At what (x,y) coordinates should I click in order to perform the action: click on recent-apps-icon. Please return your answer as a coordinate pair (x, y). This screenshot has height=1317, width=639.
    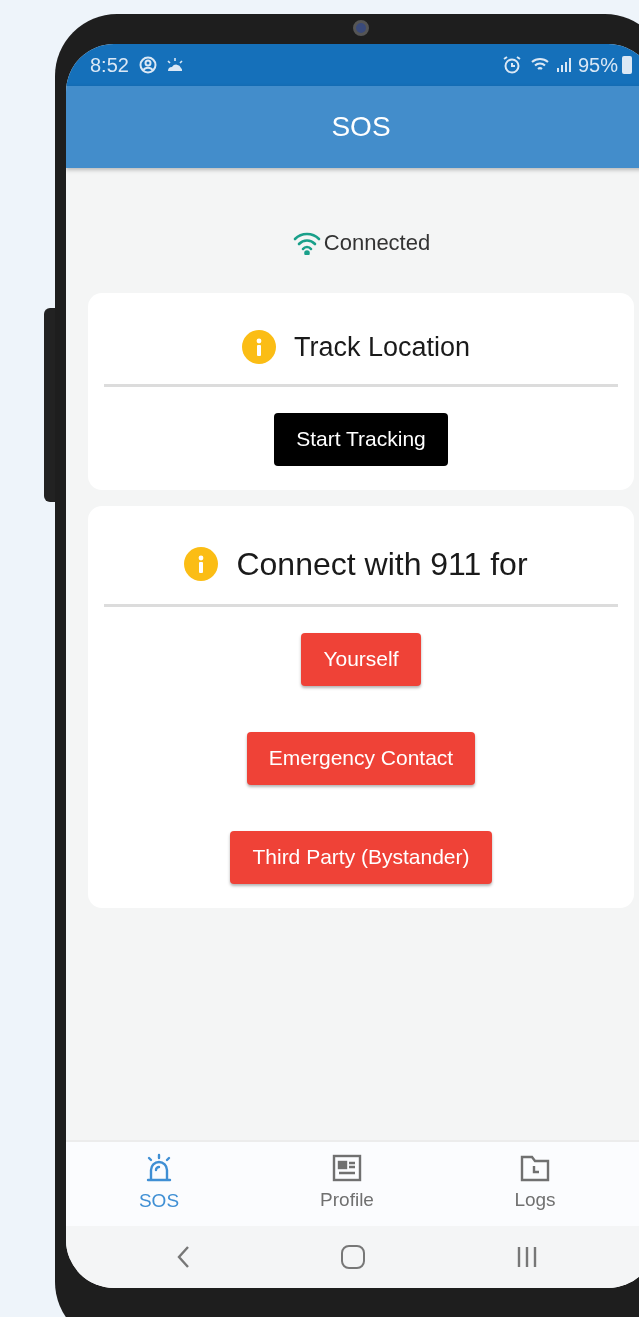
    Looking at the image, I should click on (527, 1257).